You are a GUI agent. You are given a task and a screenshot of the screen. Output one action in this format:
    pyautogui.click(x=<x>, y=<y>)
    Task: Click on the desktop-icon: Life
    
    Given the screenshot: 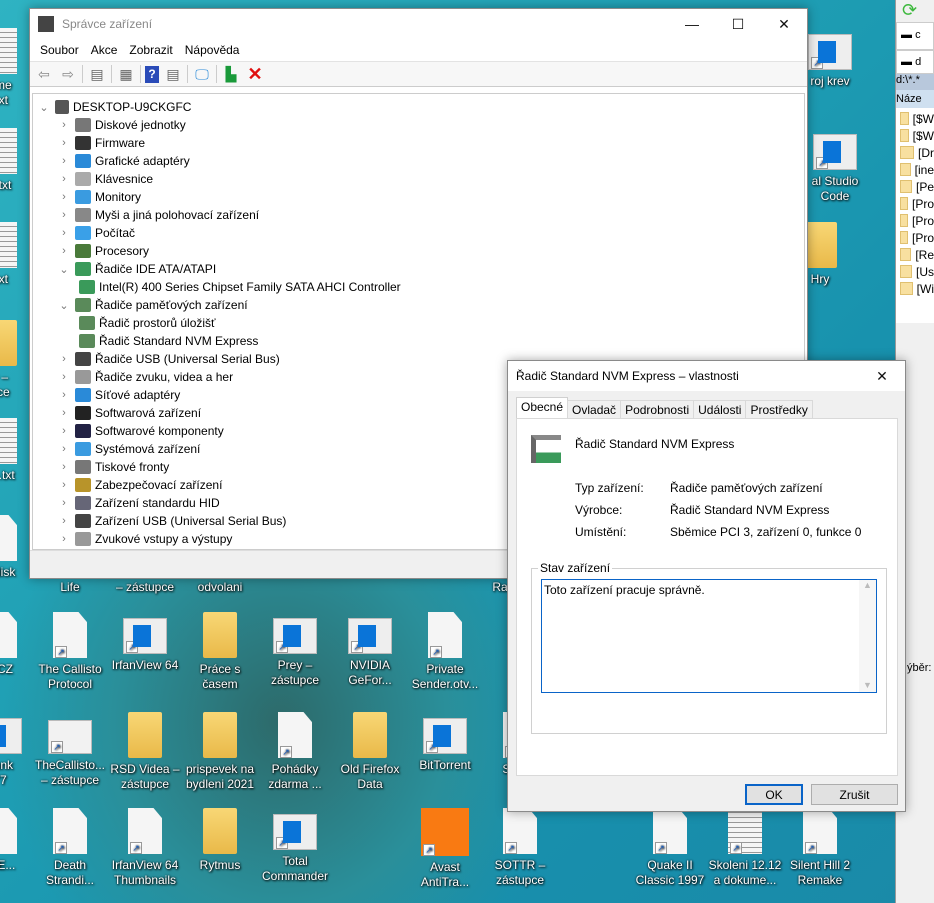 What is the action you would take?
    pyautogui.click(x=70, y=587)
    